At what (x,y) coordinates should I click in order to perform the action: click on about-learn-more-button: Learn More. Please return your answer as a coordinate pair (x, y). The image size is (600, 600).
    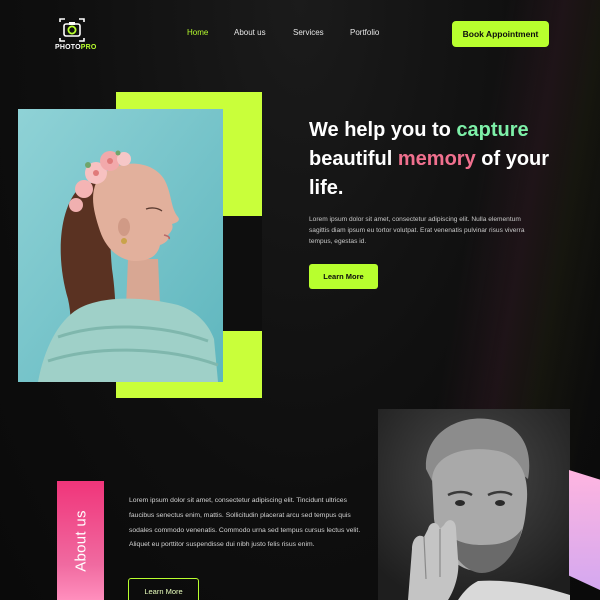
    Looking at the image, I should click on (163, 589).